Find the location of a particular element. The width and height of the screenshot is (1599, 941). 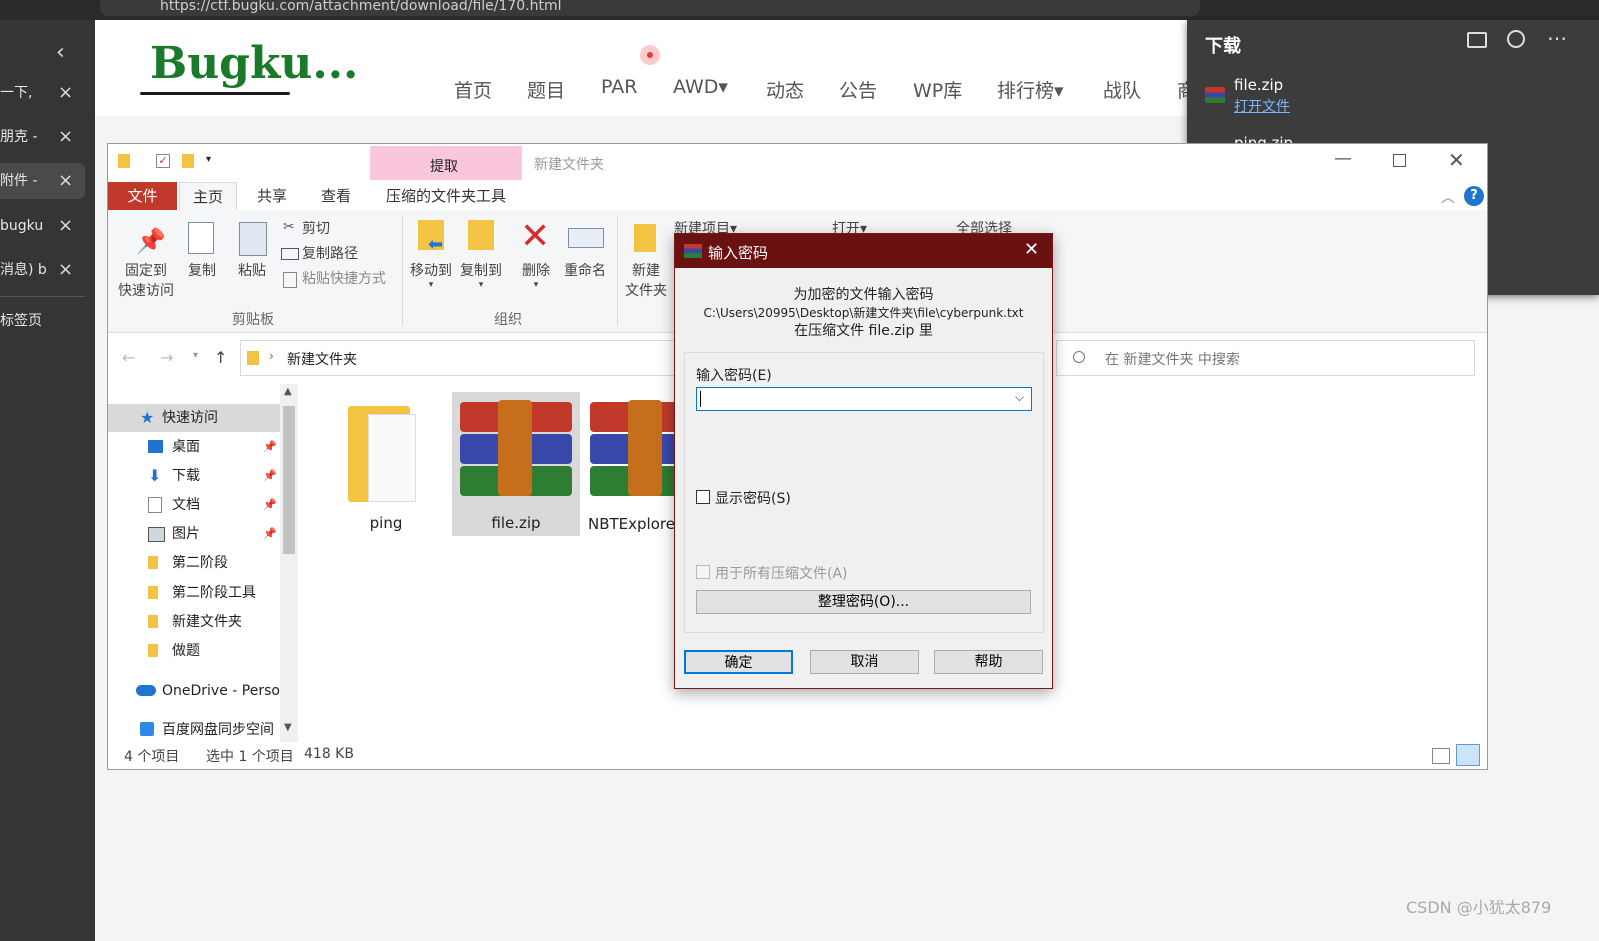

nav-baidu: 百度网盘同步空间 is located at coordinates (194, 729).